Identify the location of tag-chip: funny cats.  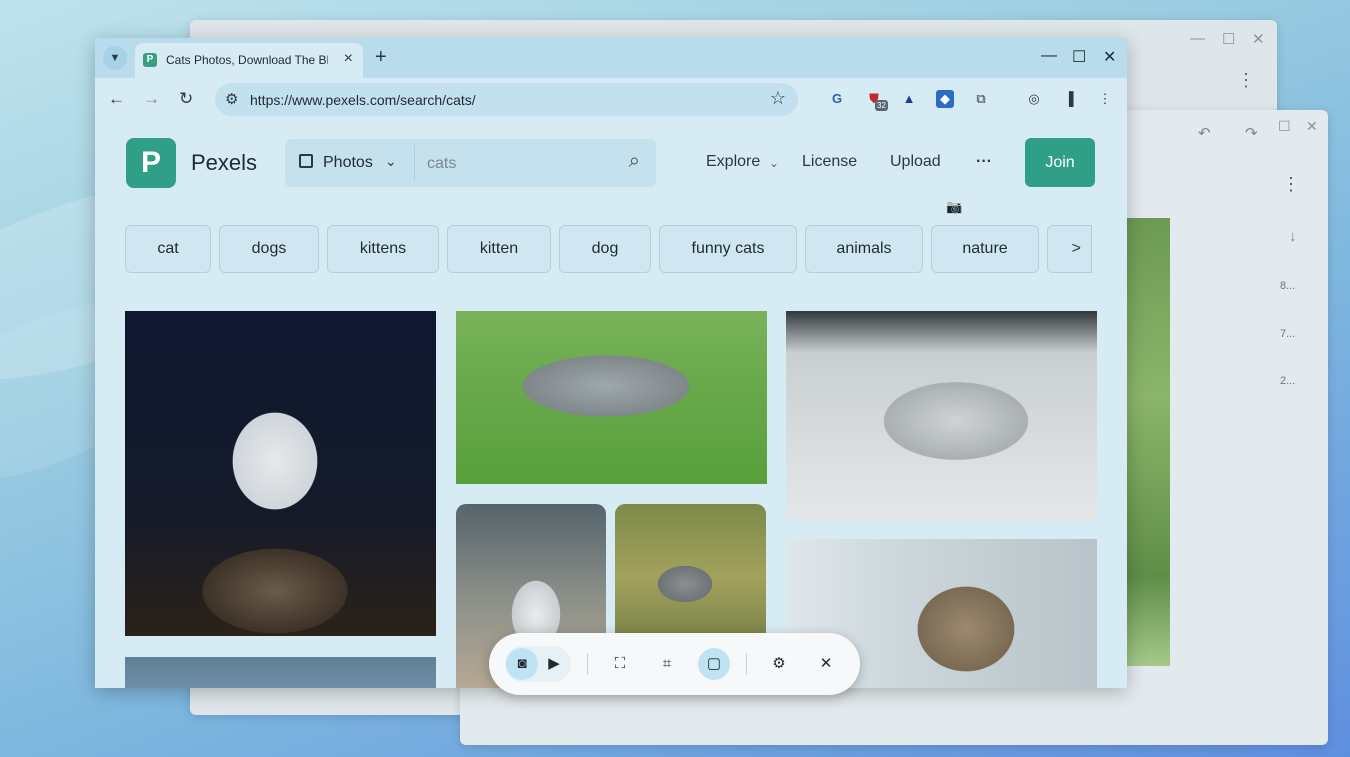
(728, 249).